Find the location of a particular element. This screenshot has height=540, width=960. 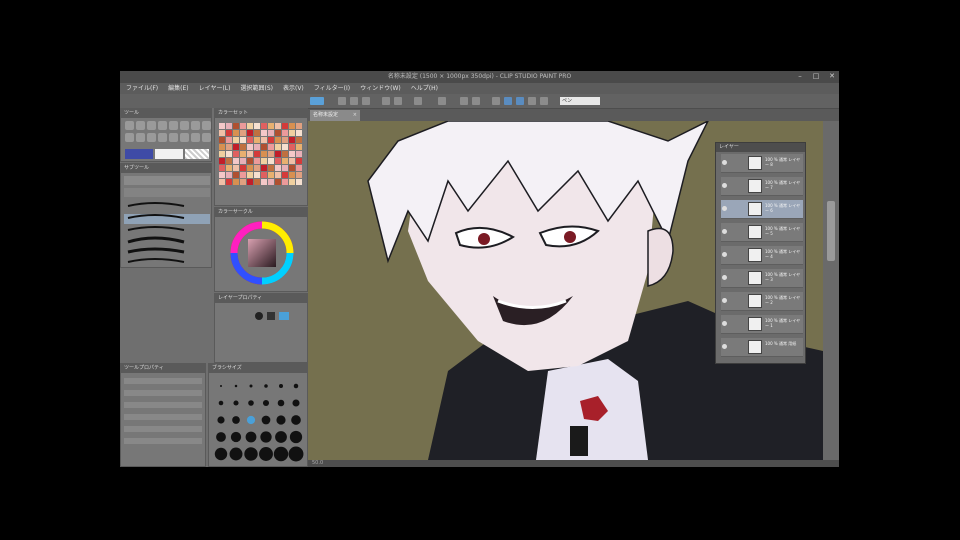

anti-alias-option is located at coordinates (163, 405).